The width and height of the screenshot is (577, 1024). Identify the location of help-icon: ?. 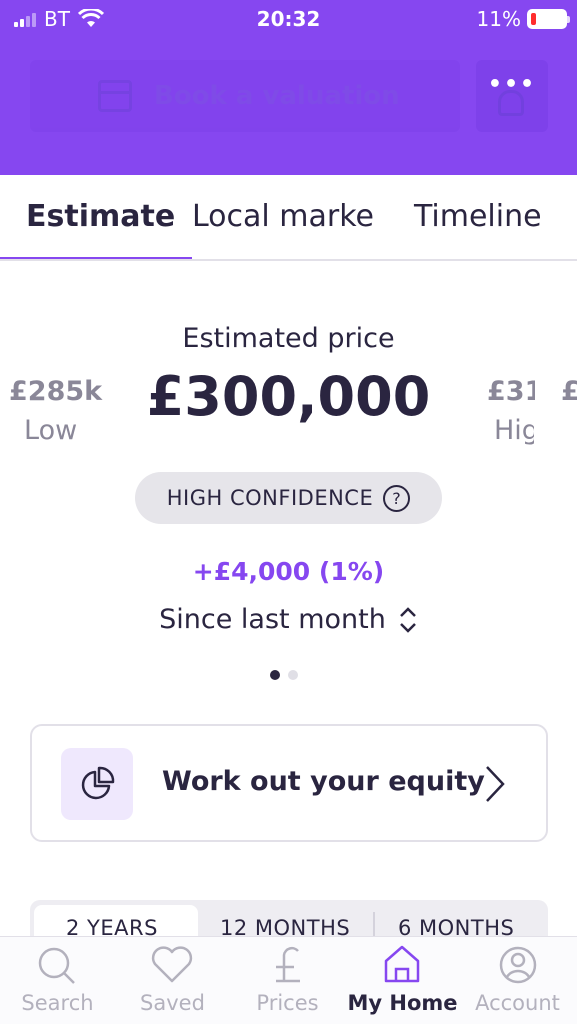
(397, 498).